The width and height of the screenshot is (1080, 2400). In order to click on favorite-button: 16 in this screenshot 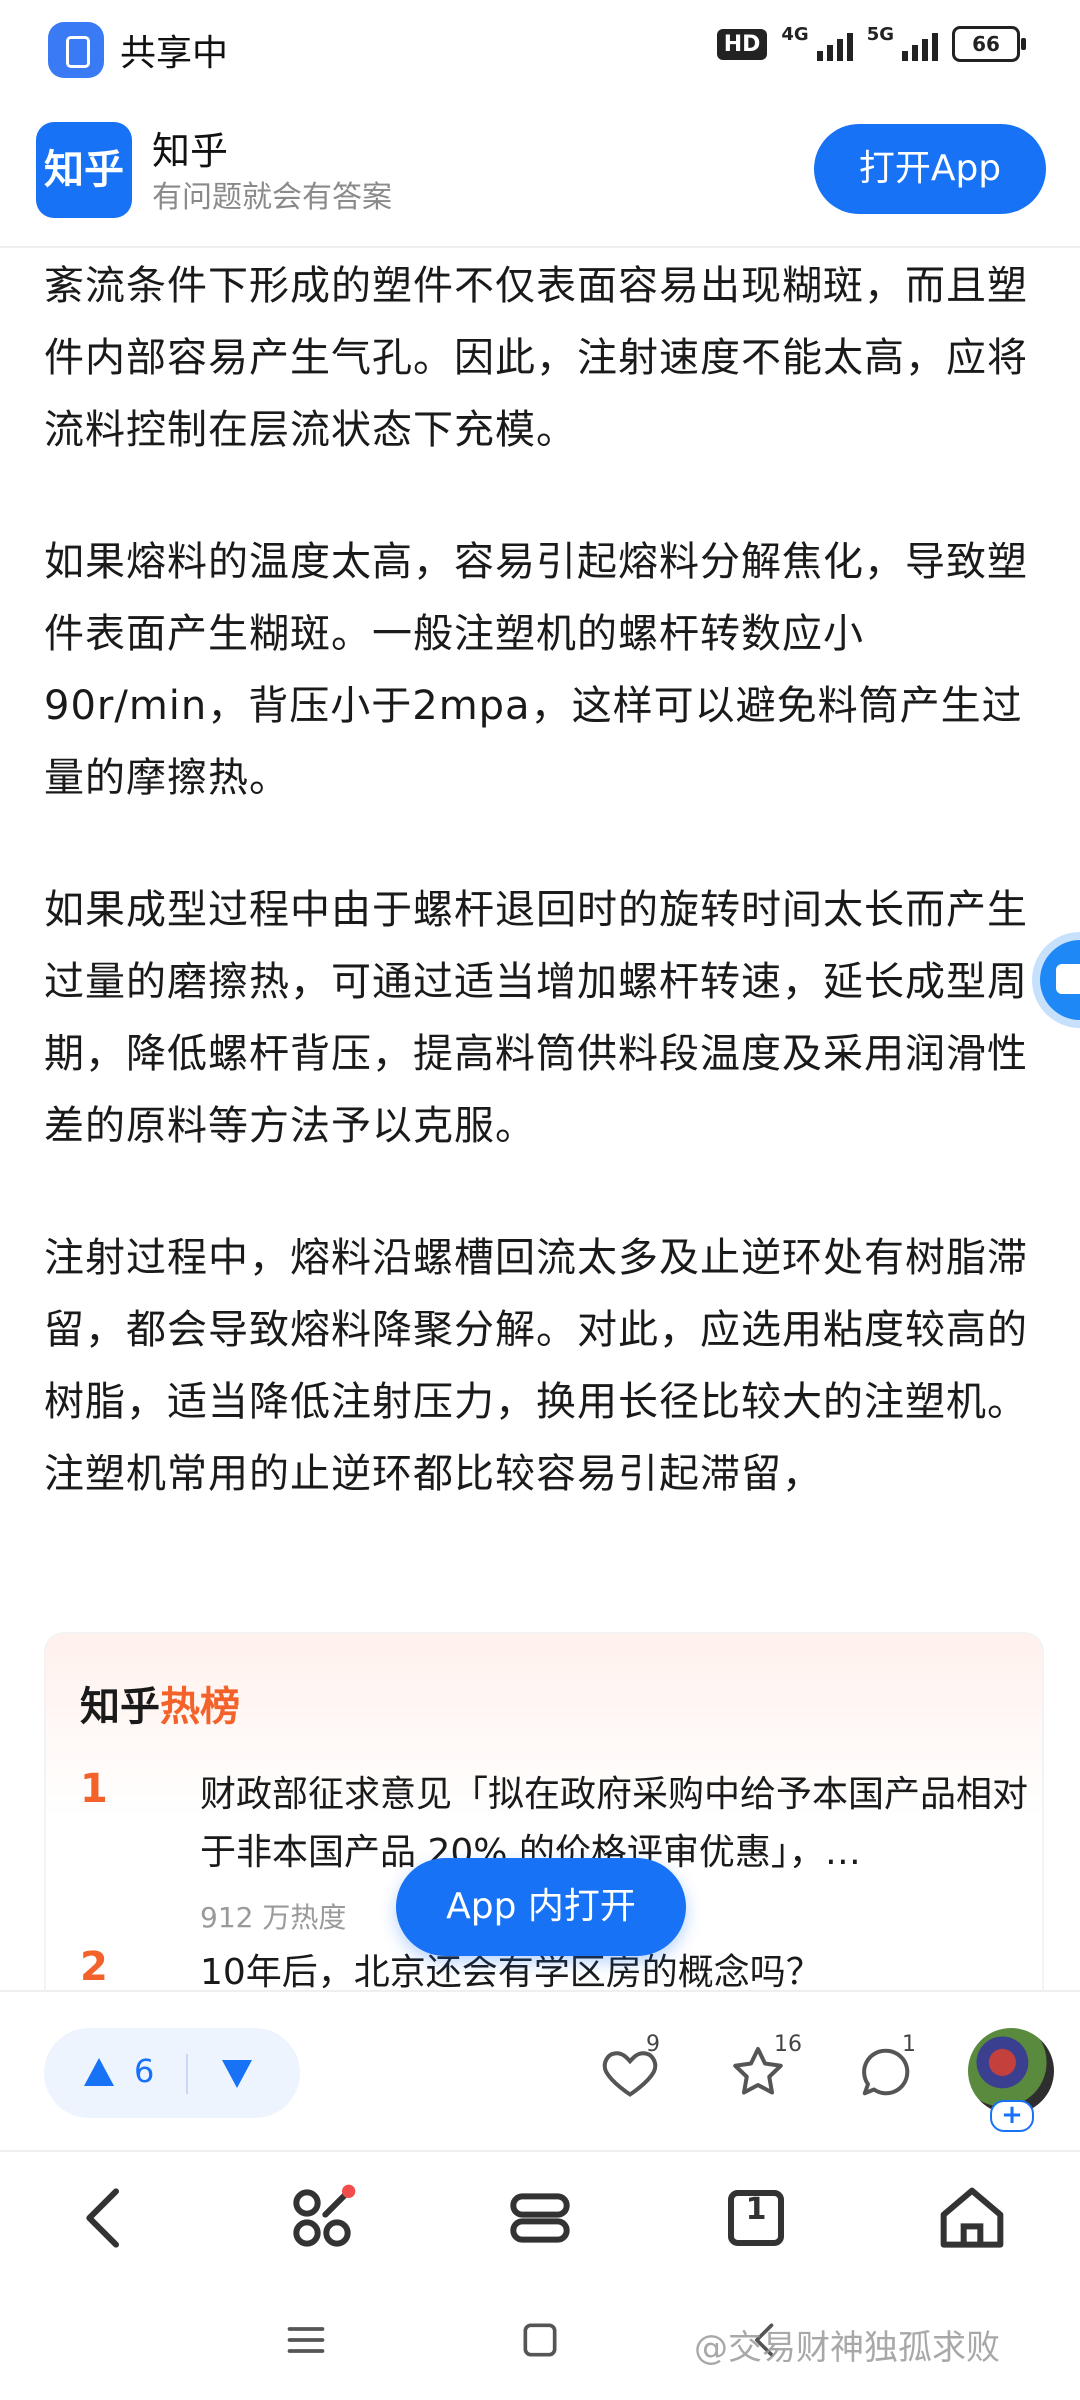, I will do `click(765, 2072)`.